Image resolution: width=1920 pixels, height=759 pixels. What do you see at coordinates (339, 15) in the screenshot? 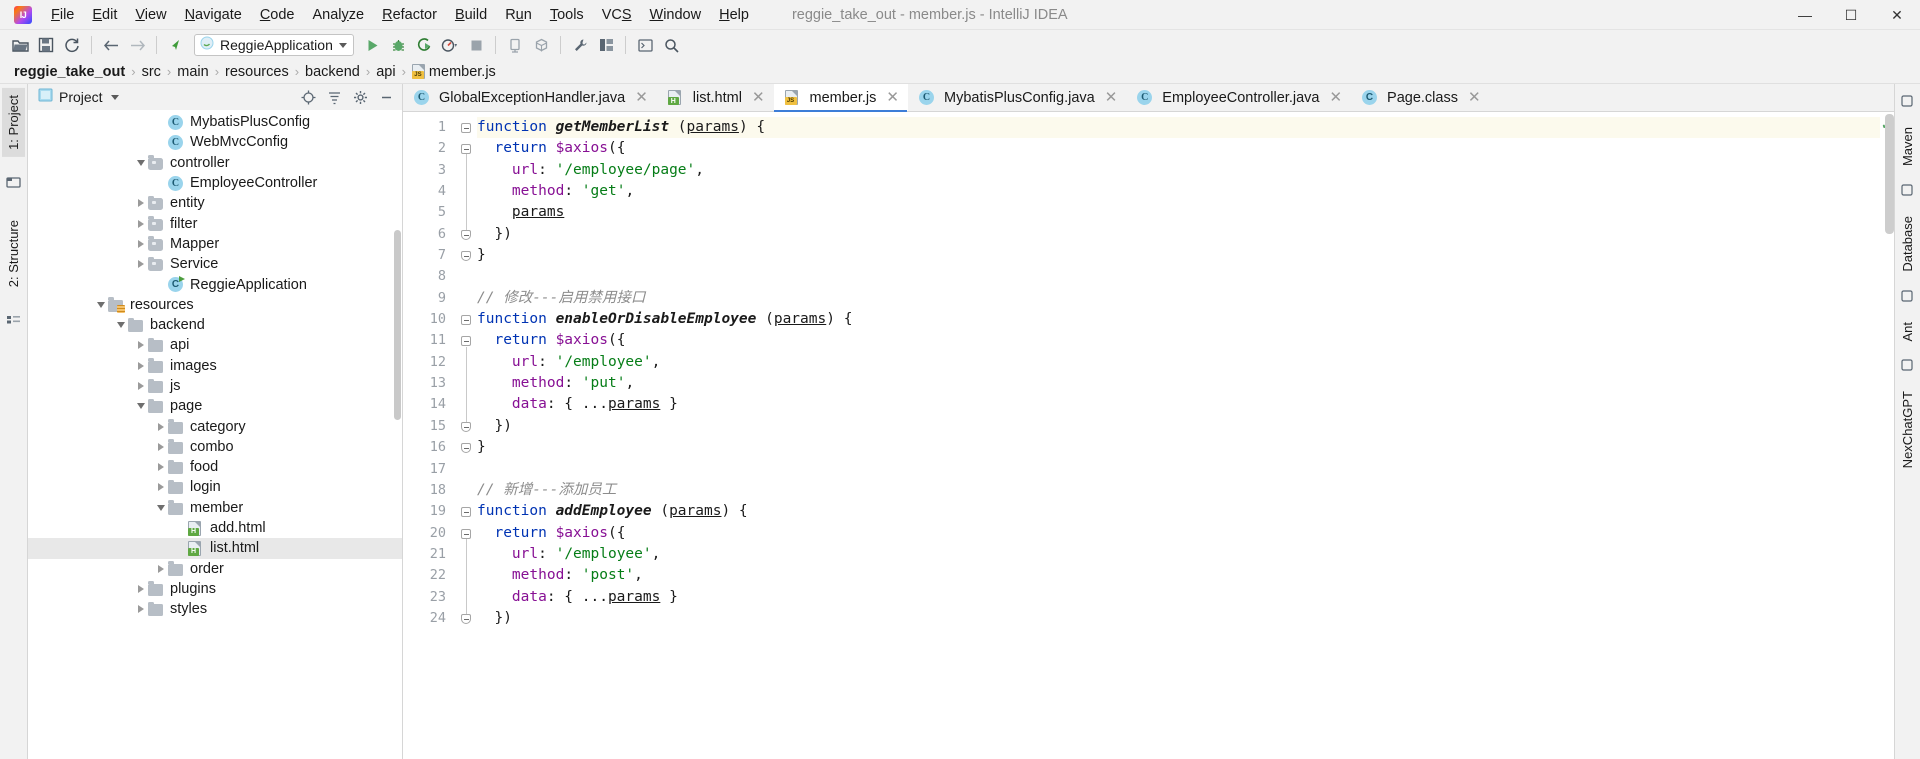
I see `menu-analyze: Analyze` at bounding box center [339, 15].